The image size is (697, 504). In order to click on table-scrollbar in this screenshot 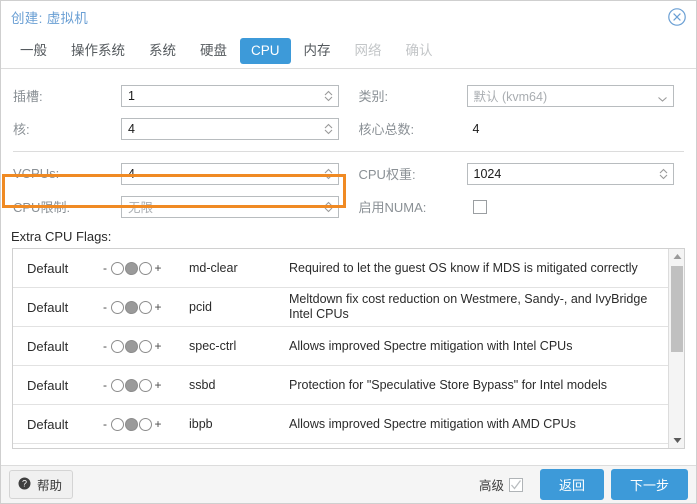, I will do `click(676, 348)`.